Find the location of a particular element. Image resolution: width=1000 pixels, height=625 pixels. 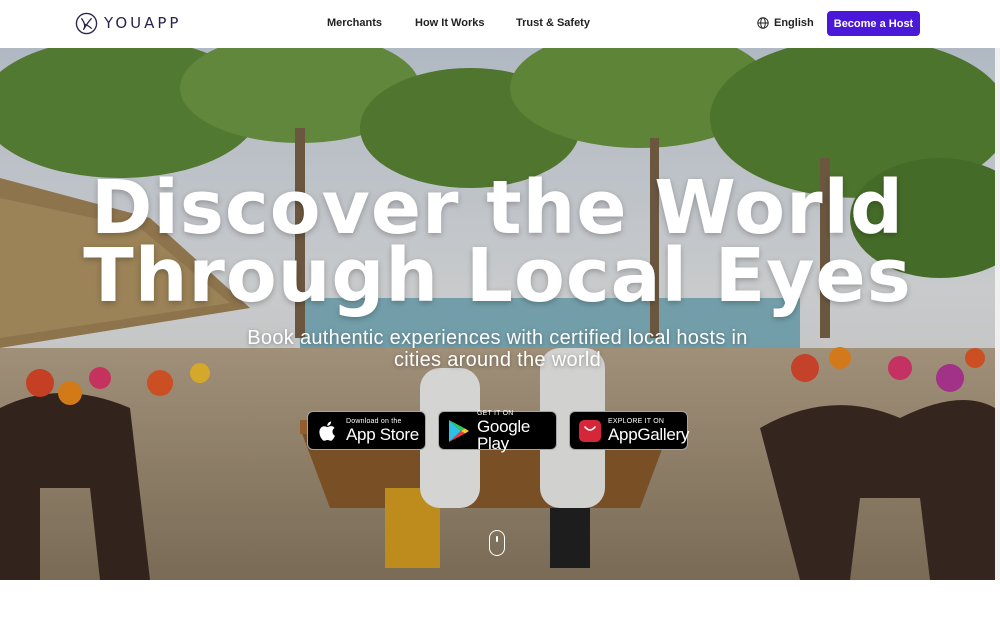

google-play-small-text: GET IT ON is located at coordinates (495, 413).